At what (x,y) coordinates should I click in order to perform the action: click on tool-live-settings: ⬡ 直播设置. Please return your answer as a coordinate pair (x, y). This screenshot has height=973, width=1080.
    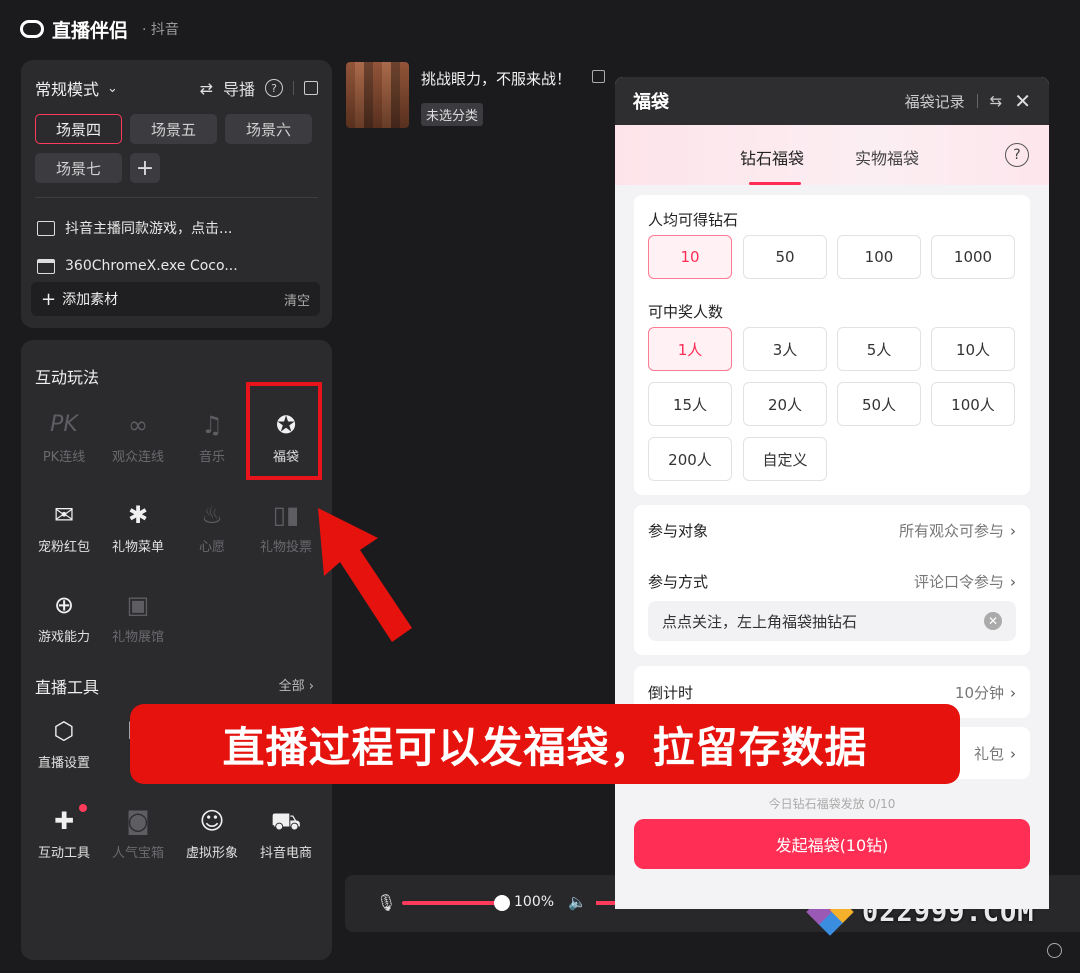
    Looking at the image, I should click on (64, 743).